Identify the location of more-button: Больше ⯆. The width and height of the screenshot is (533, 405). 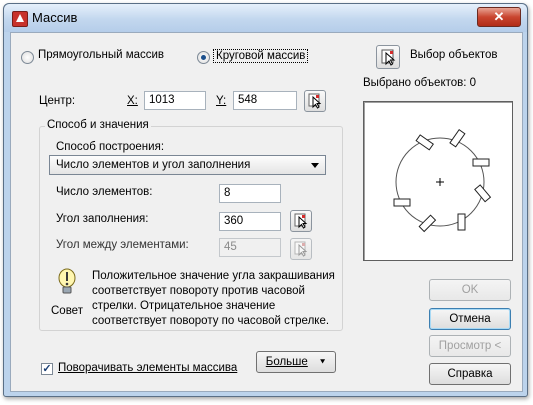
(296, 362).